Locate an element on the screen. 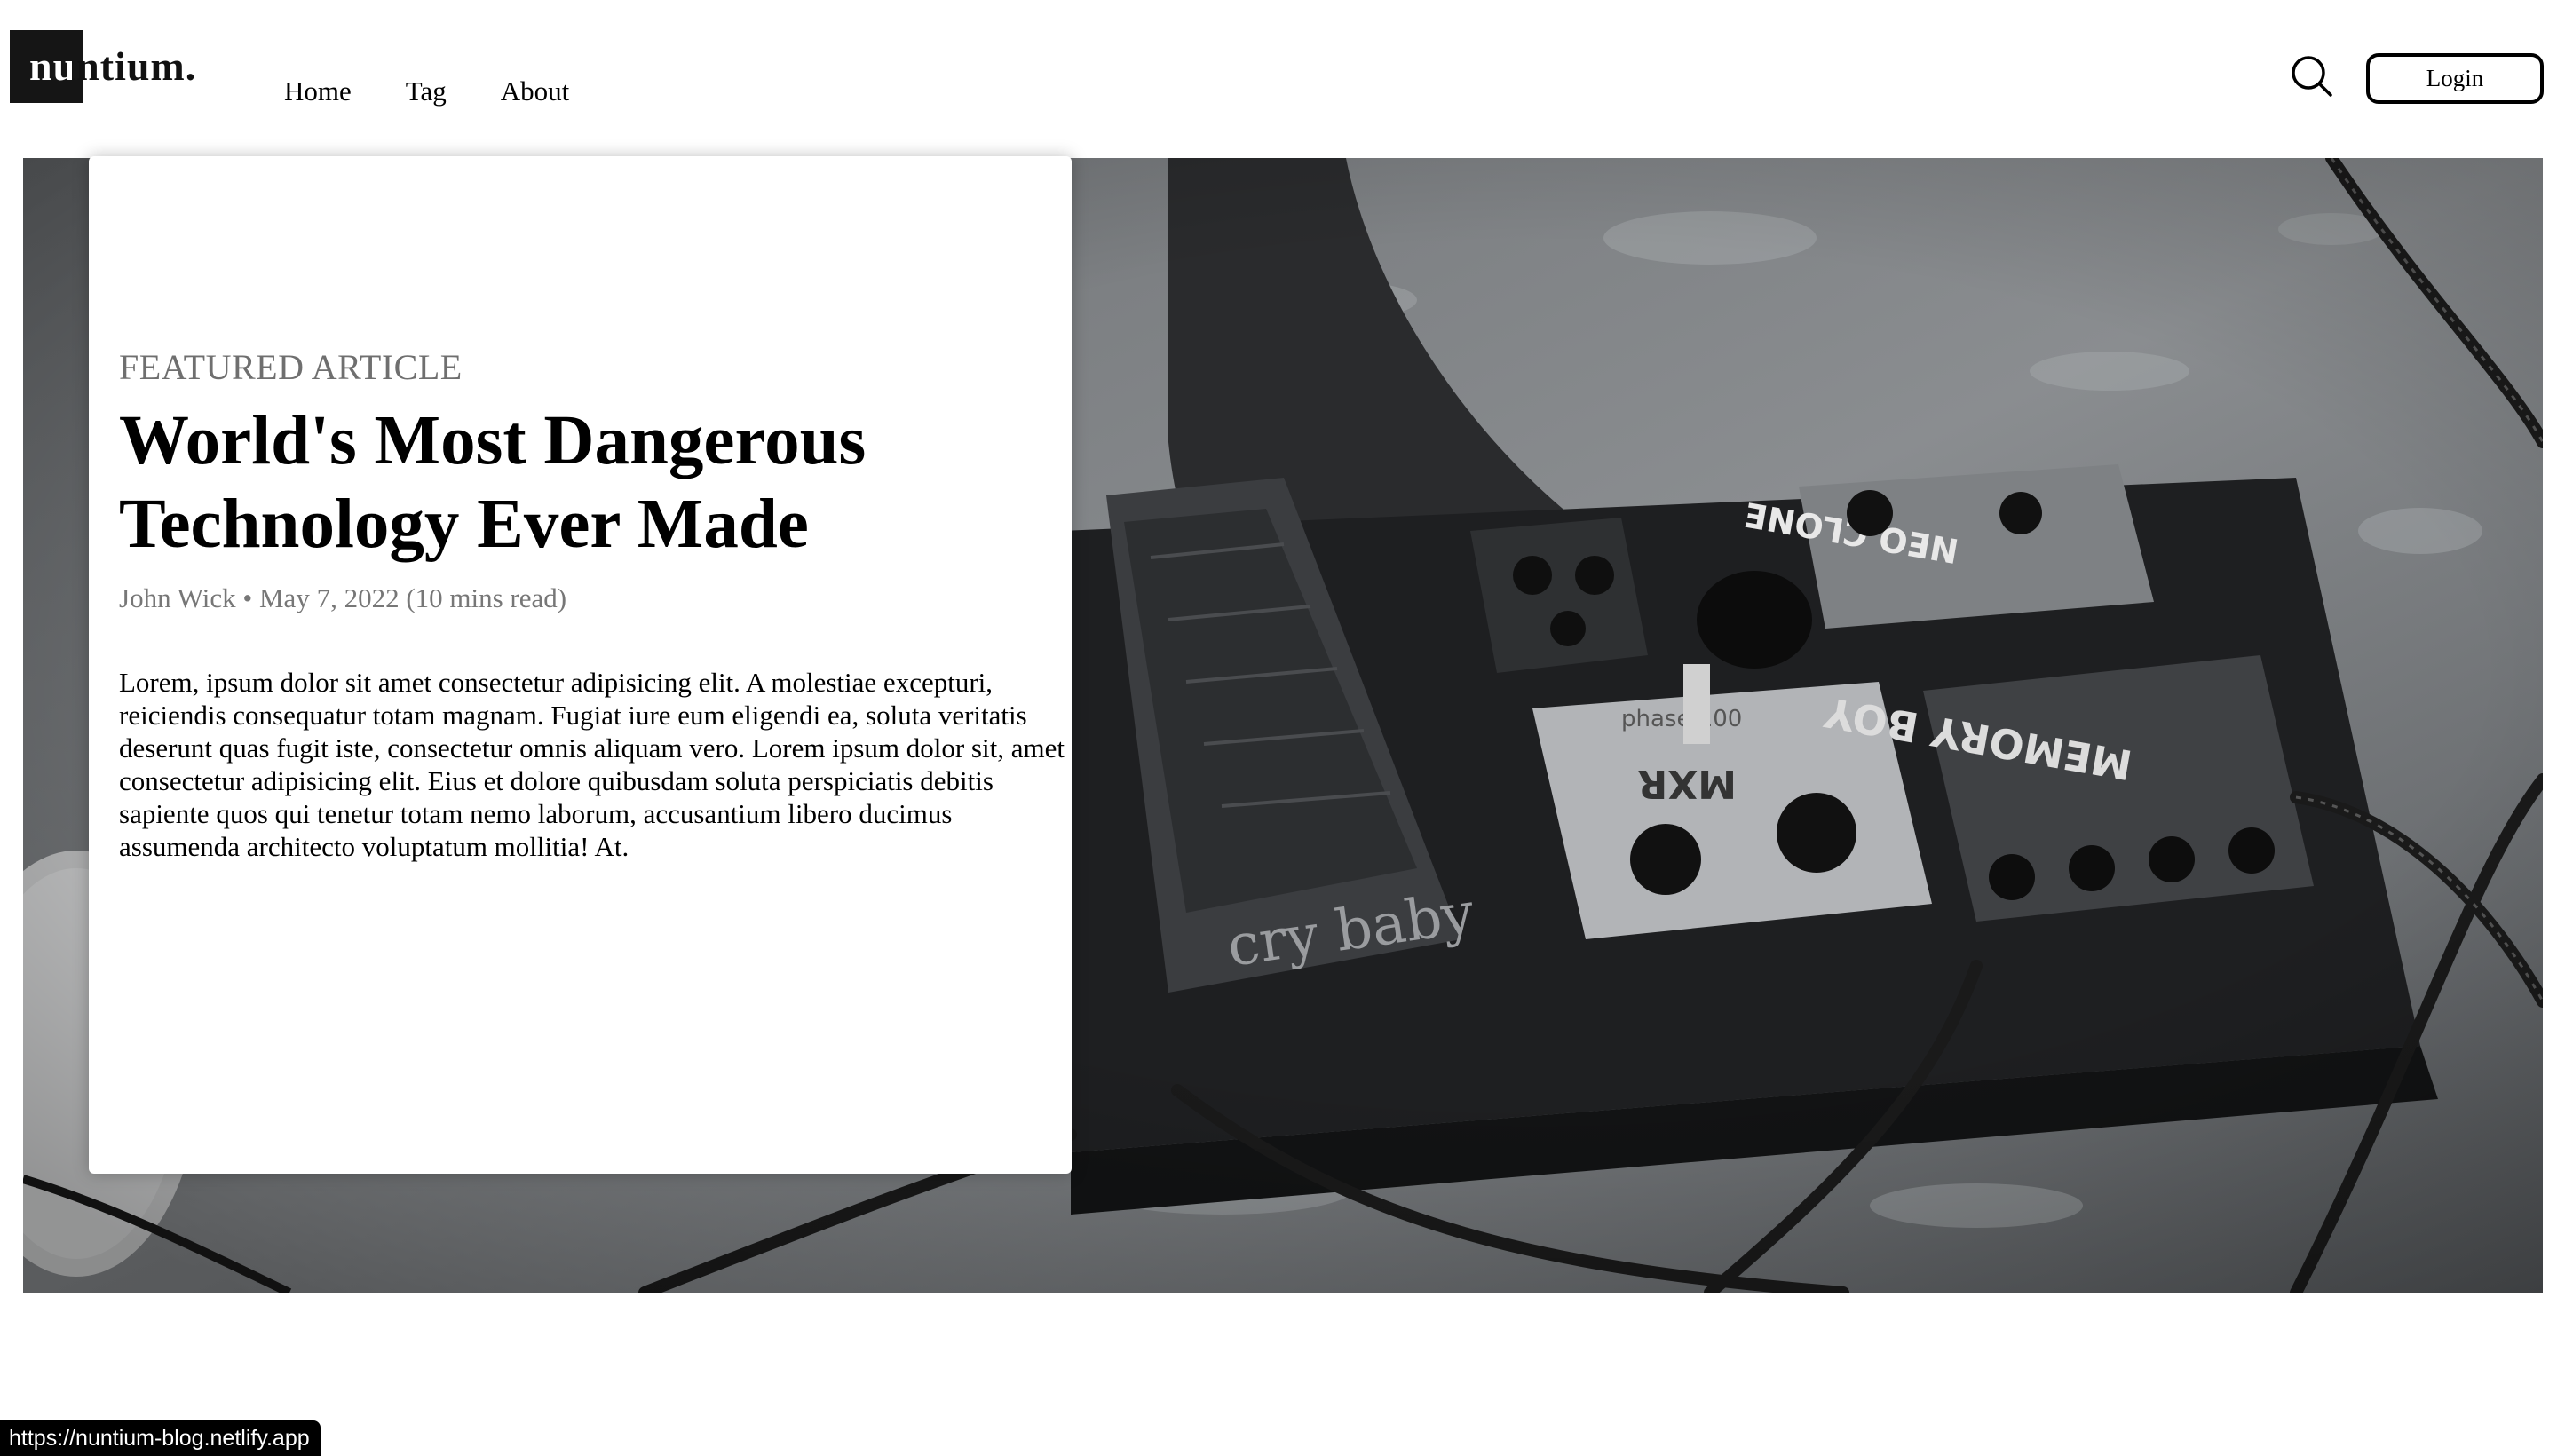 This screenshot has height=1456, width=2557. nav-about: About is located at coordinates (535, 91).